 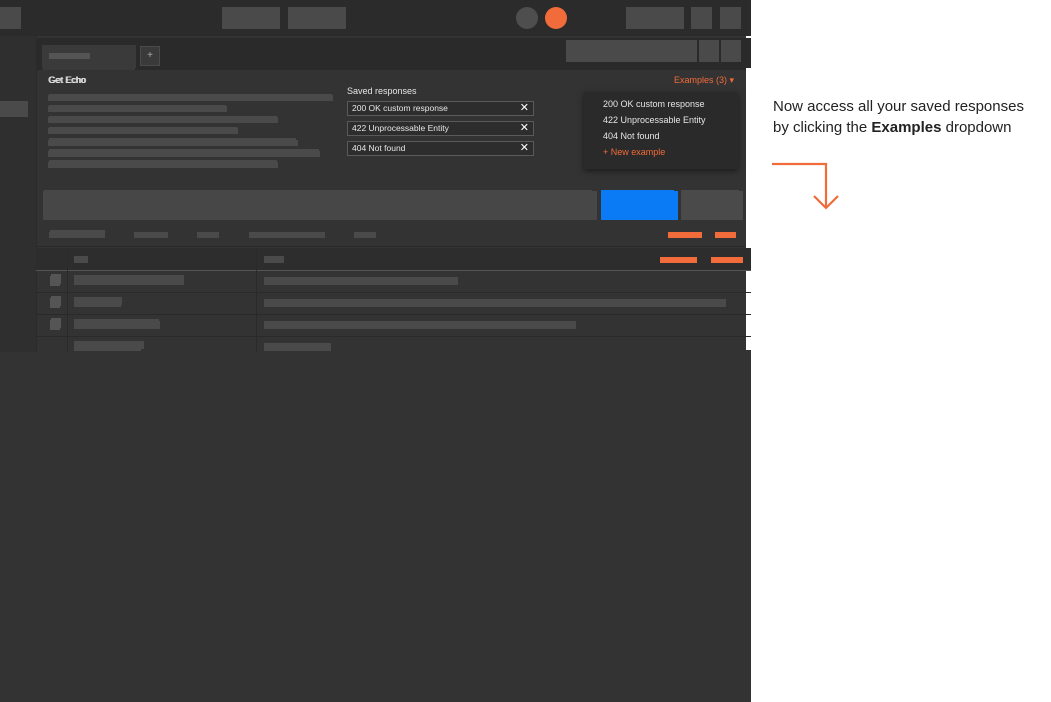 I want to click on example-item: 200 OK custom response, so click(x=654, y=104).